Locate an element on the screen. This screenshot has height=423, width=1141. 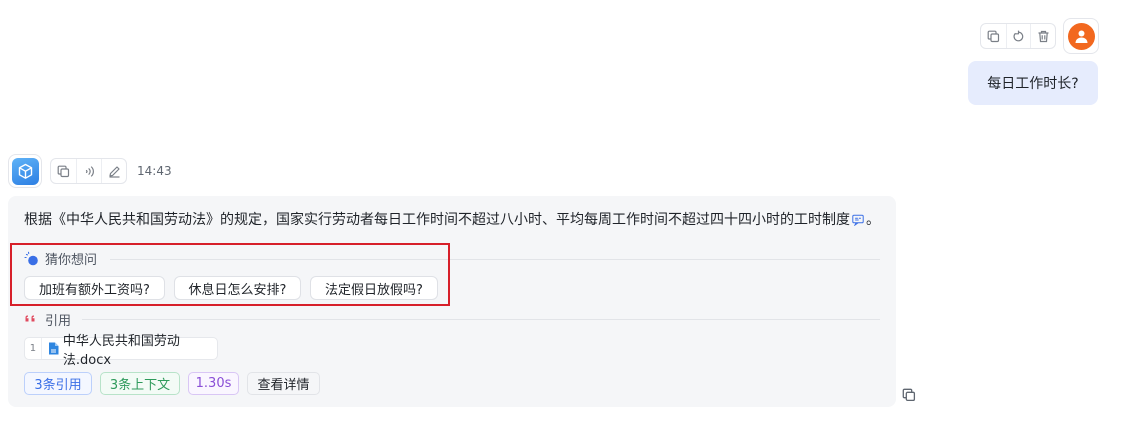
reference-section-title: 引用 is located at coordinates (47, 319).